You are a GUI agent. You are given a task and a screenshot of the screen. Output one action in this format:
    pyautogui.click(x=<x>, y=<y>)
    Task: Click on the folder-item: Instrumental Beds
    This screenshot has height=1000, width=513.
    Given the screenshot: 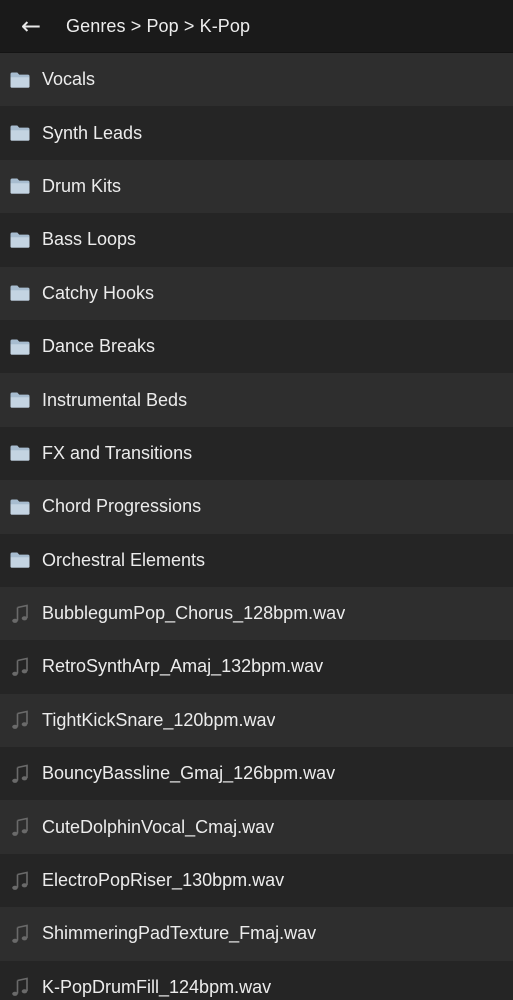 What is the action you would take?
    pyautogui.click(x=256, y=400)
    